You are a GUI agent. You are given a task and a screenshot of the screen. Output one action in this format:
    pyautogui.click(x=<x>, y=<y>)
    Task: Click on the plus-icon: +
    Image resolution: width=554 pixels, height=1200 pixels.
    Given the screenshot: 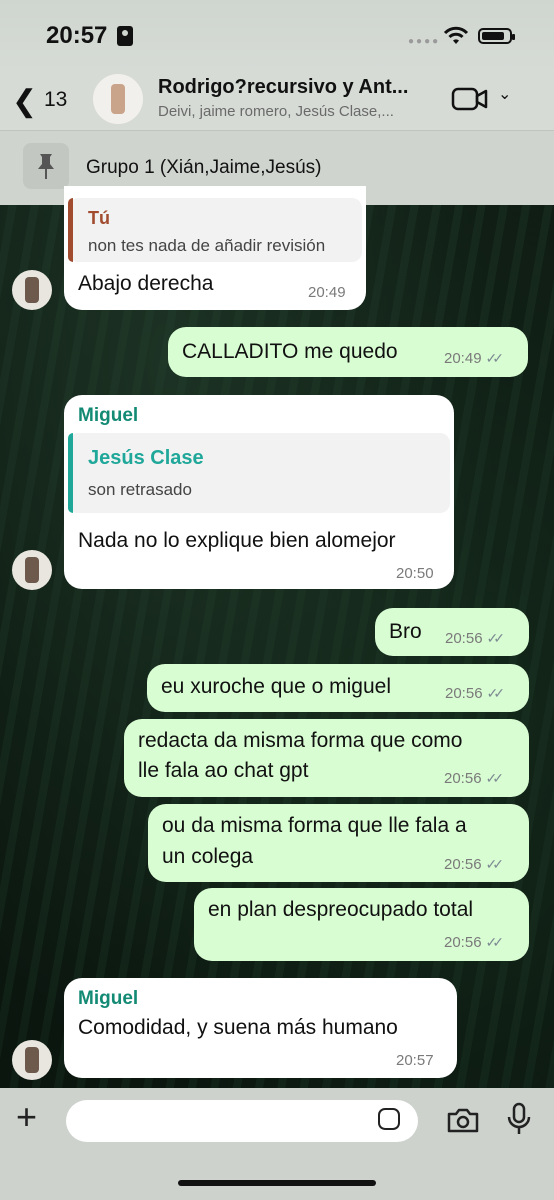 What is the action you would take?
    pyautogui.click(x=26, y=1117)
    